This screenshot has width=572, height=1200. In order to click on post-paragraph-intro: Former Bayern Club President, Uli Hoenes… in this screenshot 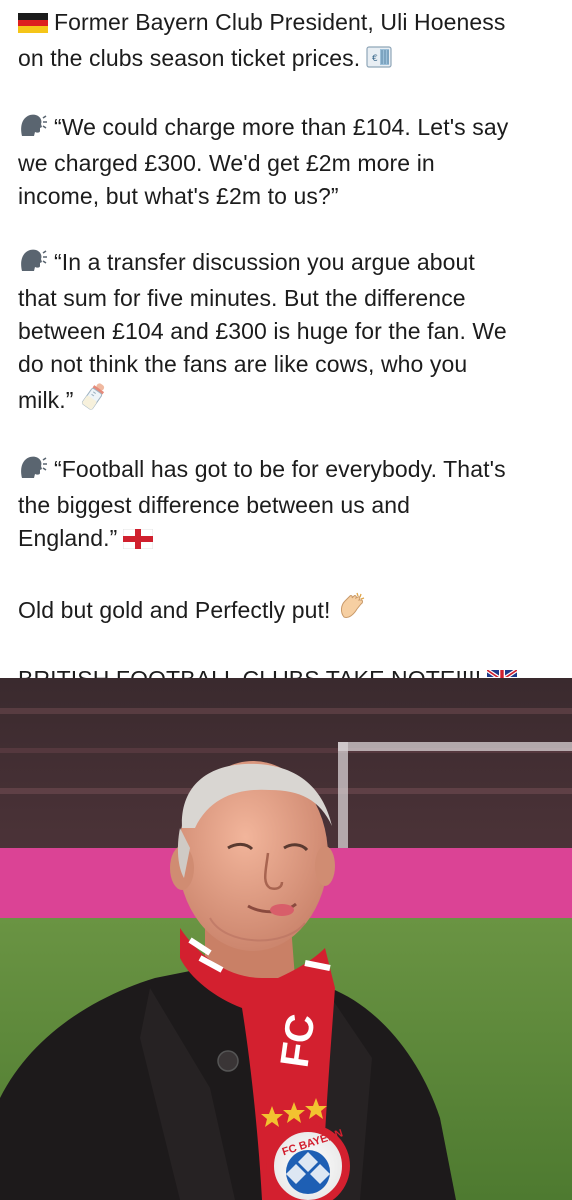, I will do `click(288, 42)`.